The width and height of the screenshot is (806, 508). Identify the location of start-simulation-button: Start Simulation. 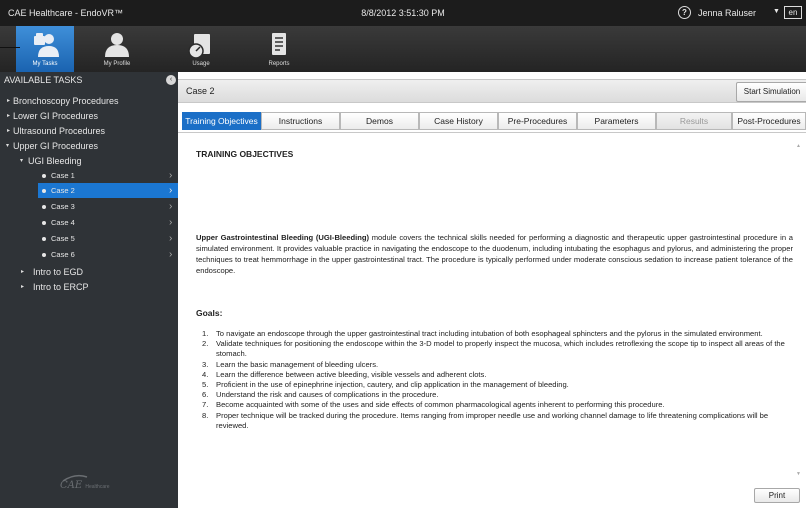
(771, 92).